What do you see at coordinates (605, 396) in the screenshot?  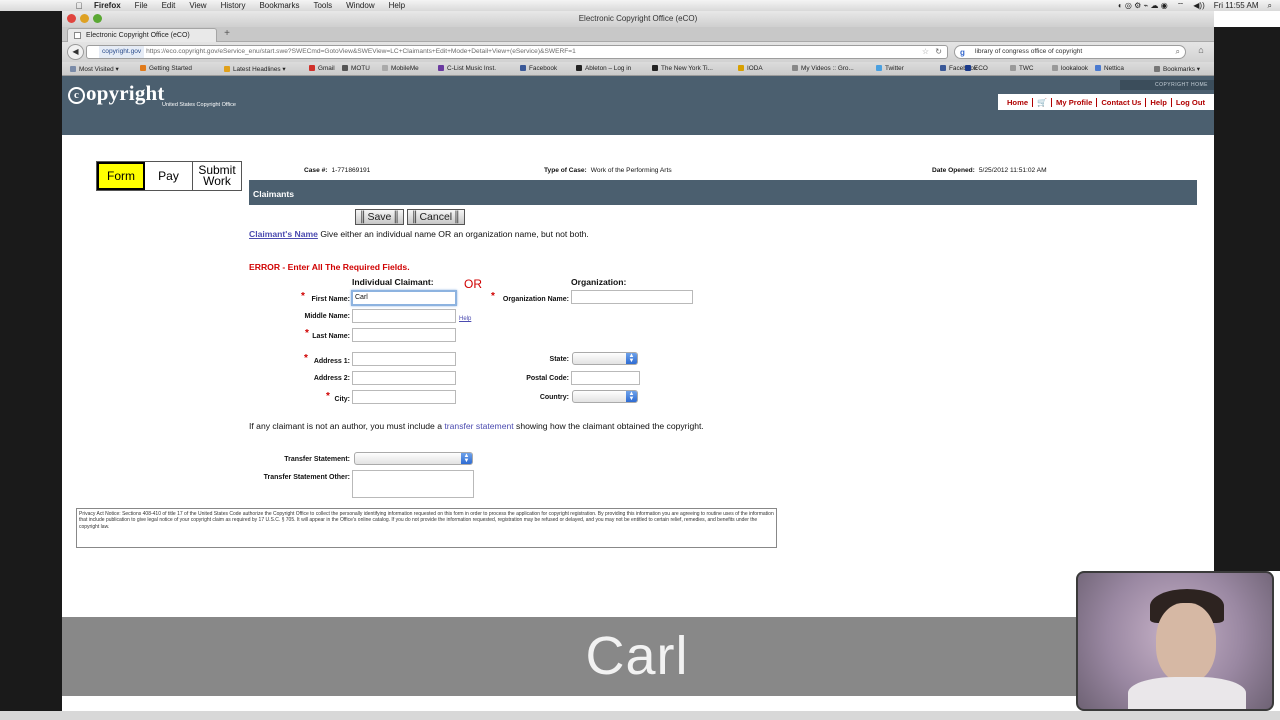 I see `country-select: ▲ ▼` at bounding box center [605, 396].